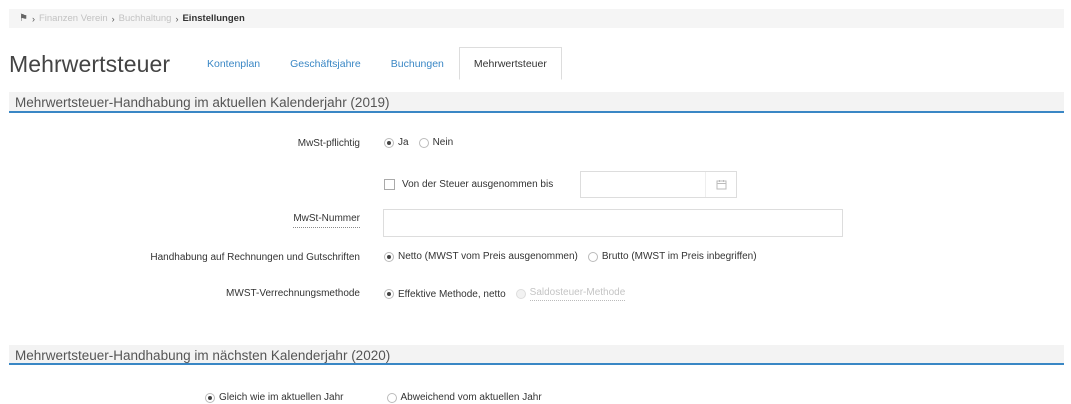 The width and height of the screenshot is (1071, 404). I want to click on page-title: Mehrwertsteuer, so click(90, 64).